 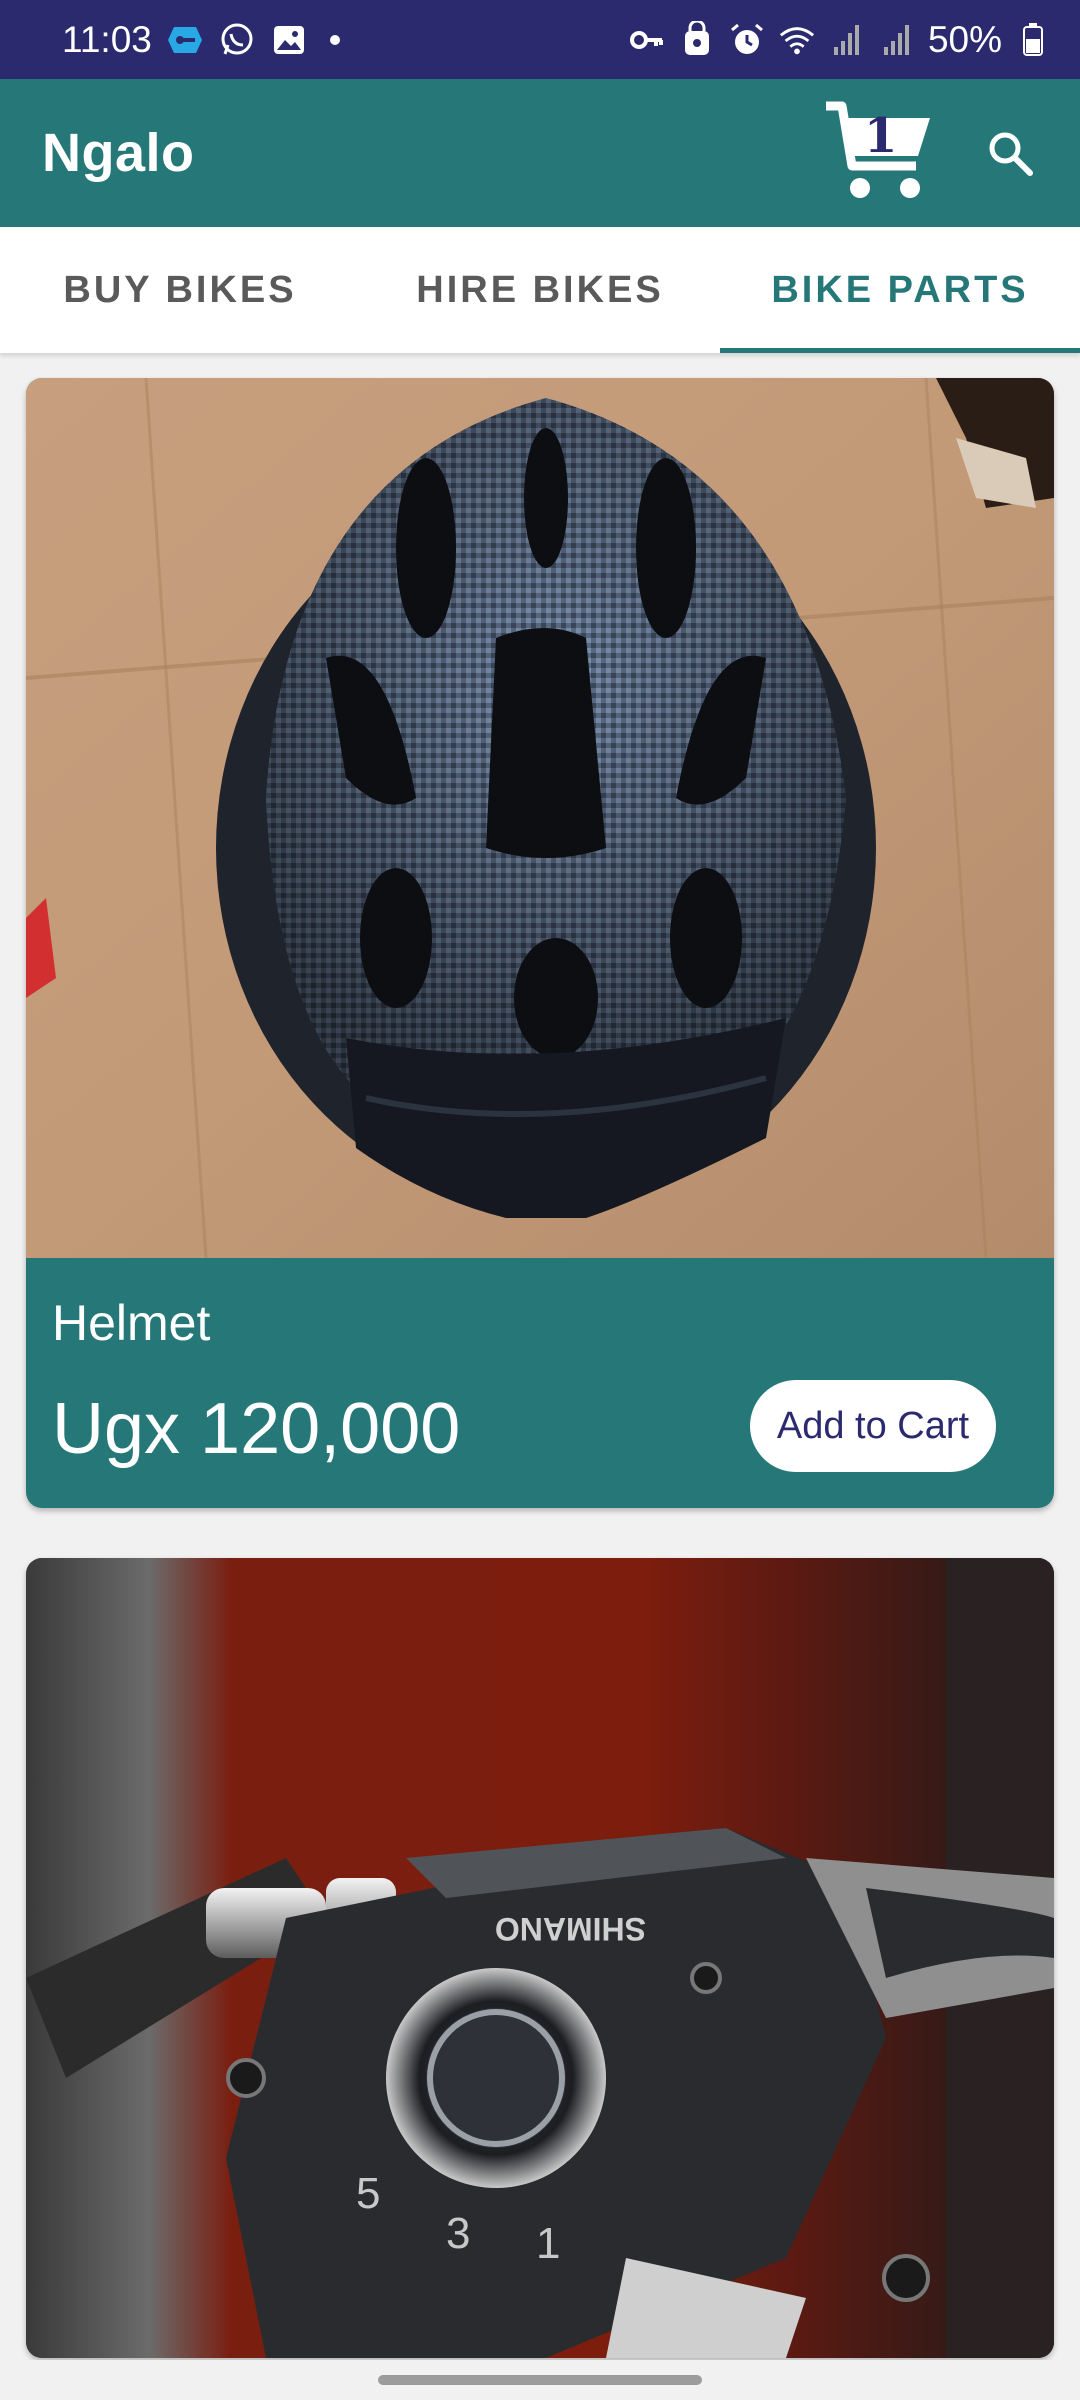 What do you see at coordinates (131, 1323) in the screenshot?
I see `product-name: Helmet` at bounding box center [131, 1323].